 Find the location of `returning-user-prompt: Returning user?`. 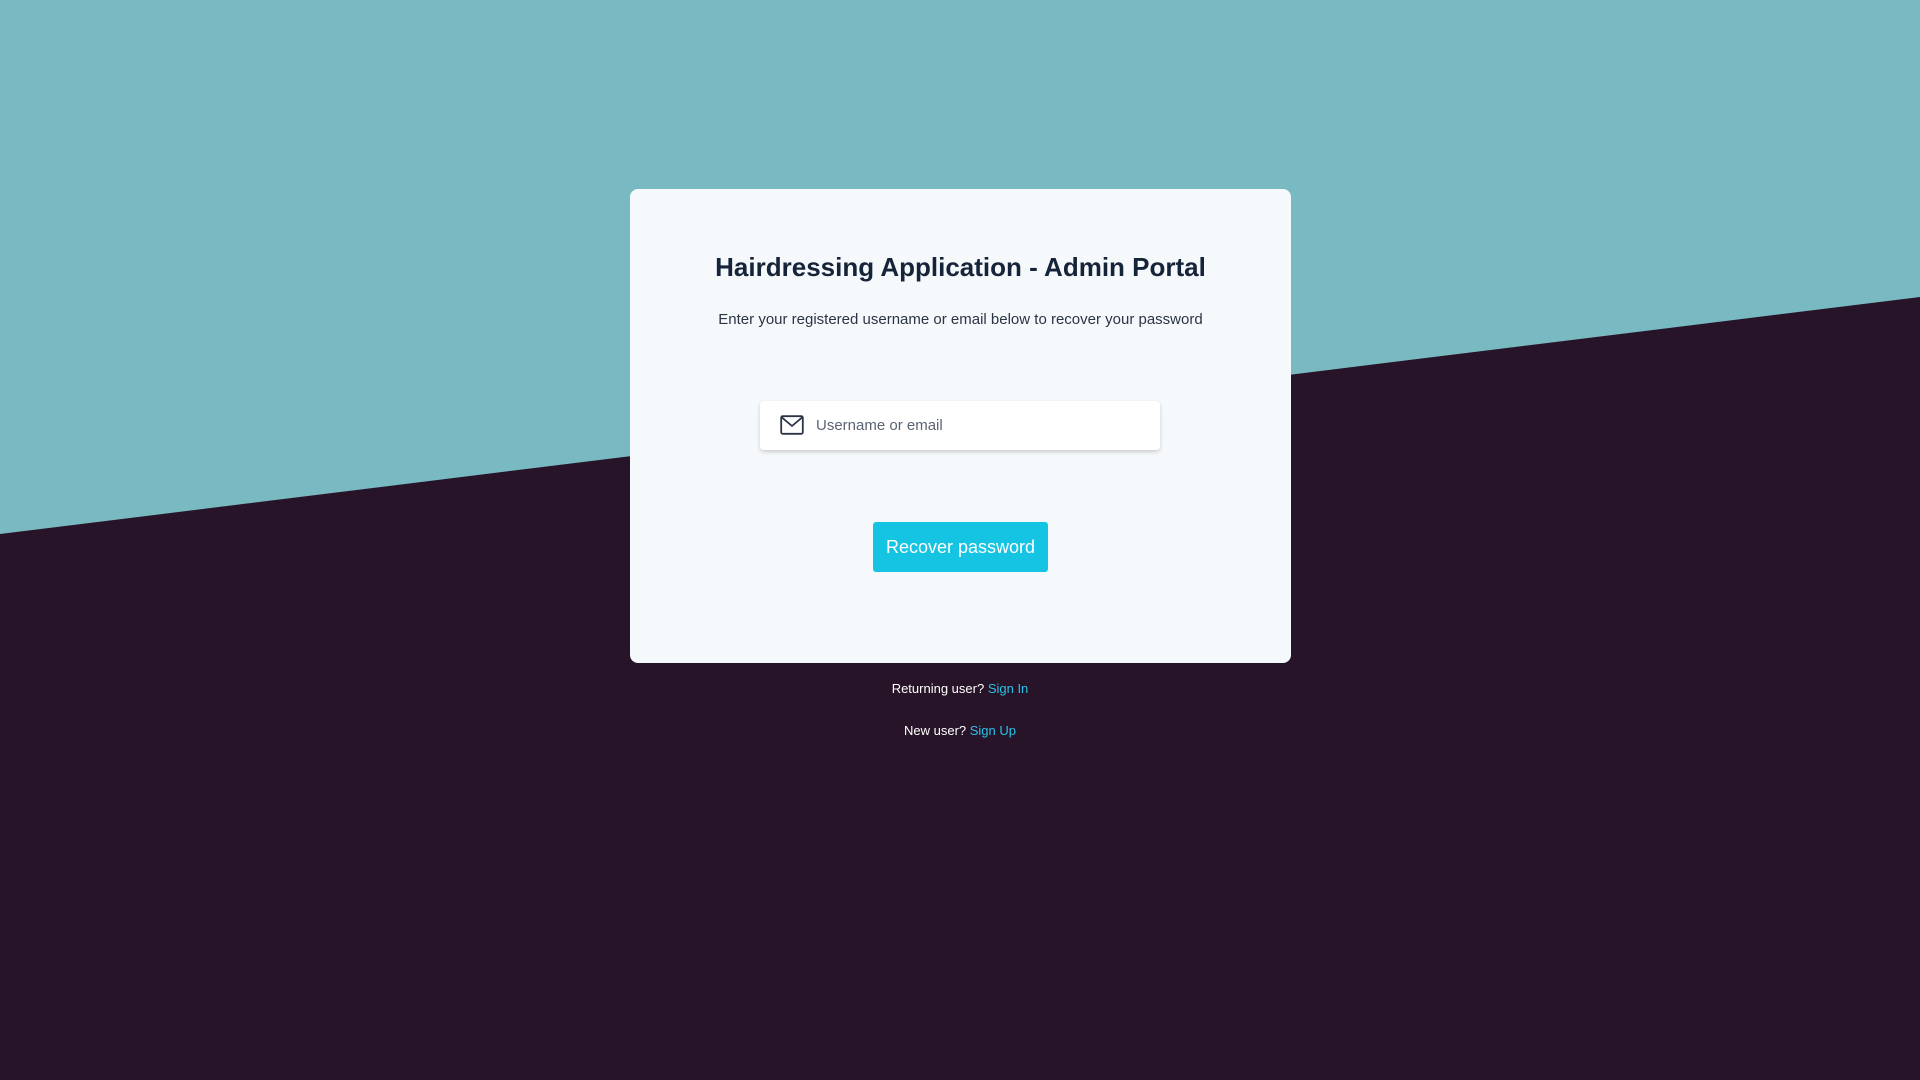

returning-user-prompt: Returning user? is located at coordinates (938, 688).